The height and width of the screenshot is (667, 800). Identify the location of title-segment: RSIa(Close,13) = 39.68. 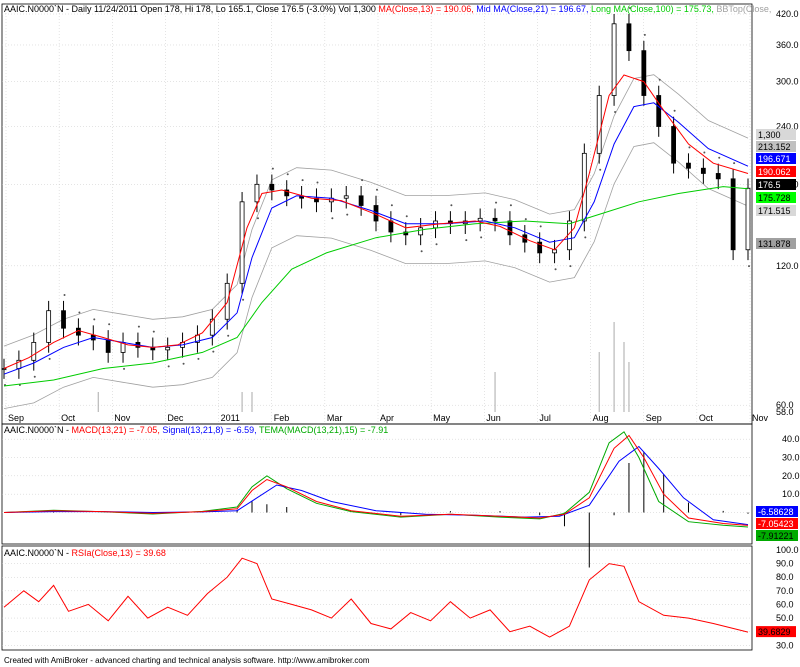
(119, 553).